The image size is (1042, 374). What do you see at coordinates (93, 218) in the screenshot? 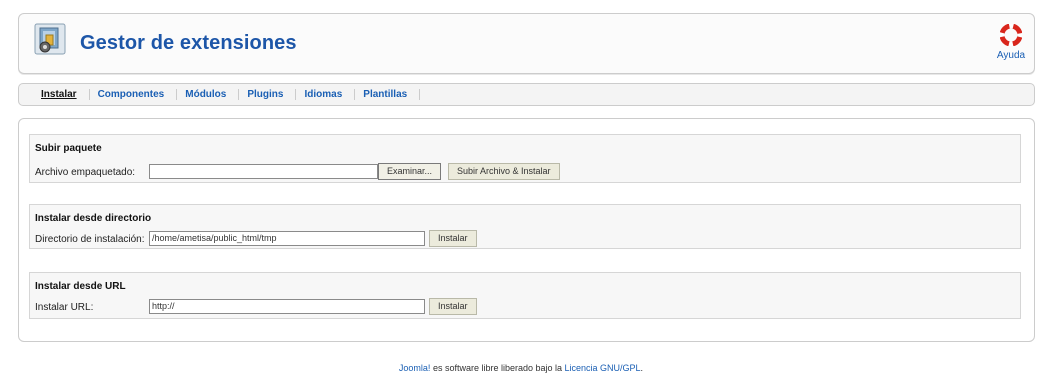
I see `directory-section-title: Instalar desde directorio` at bounding box center [93, 218].